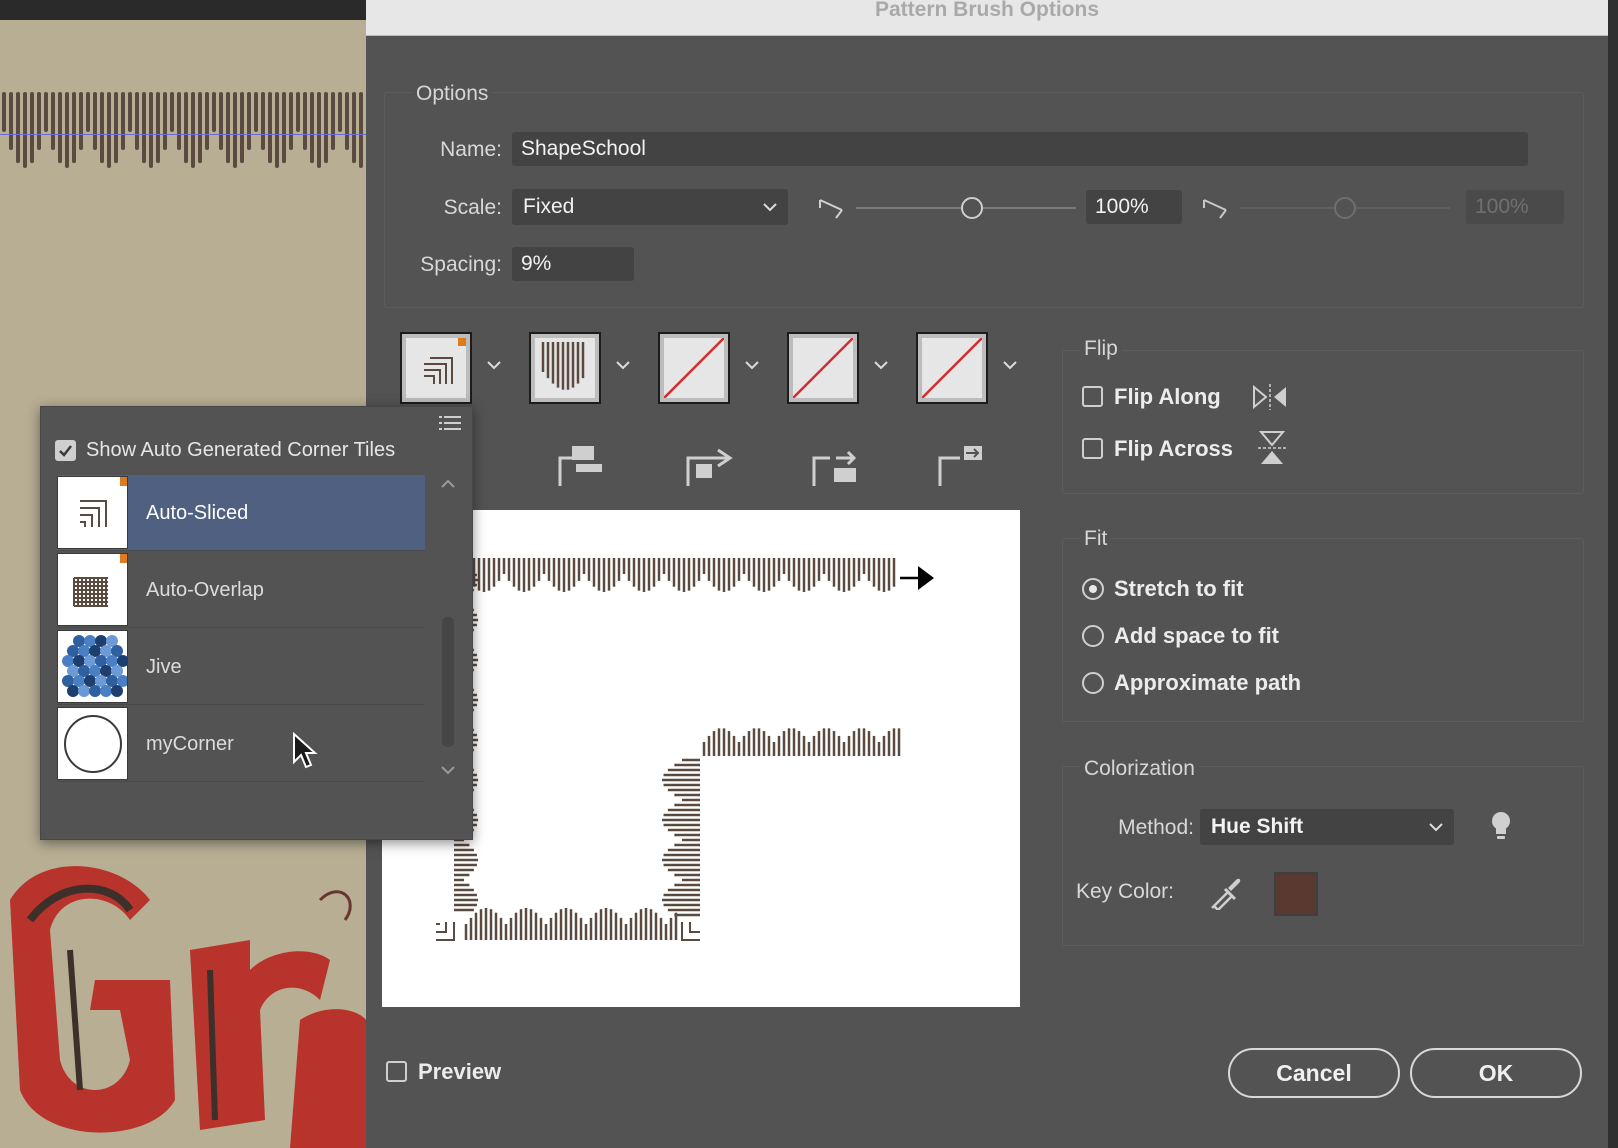  What do you see at coordinates (241, 450) in the screenshot?
I see `show-auto-corner-tiles-label: Show Auto Generated Corner Tiles` at bounding box center [241, 450].